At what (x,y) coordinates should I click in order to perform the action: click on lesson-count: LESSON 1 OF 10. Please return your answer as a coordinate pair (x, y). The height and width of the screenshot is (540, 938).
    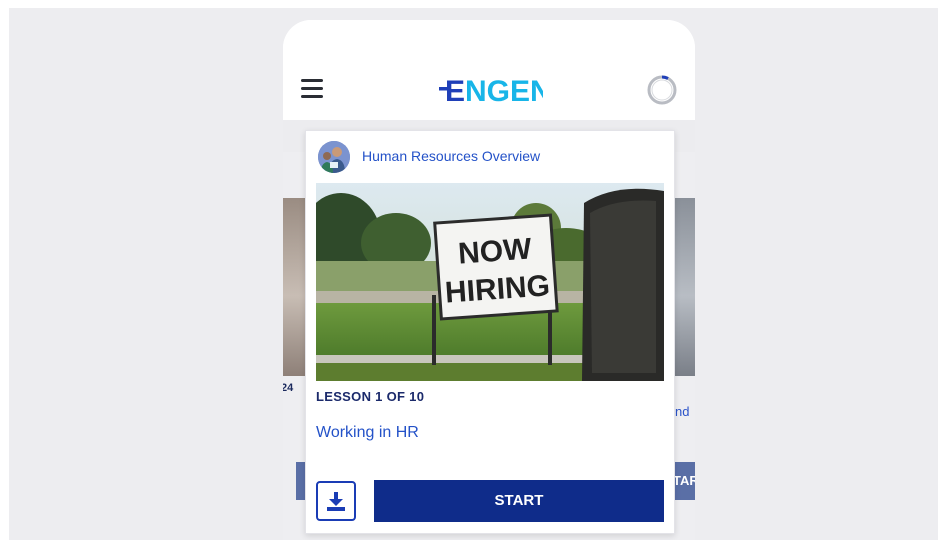
    Looking at the image, I should click on (370, 396).